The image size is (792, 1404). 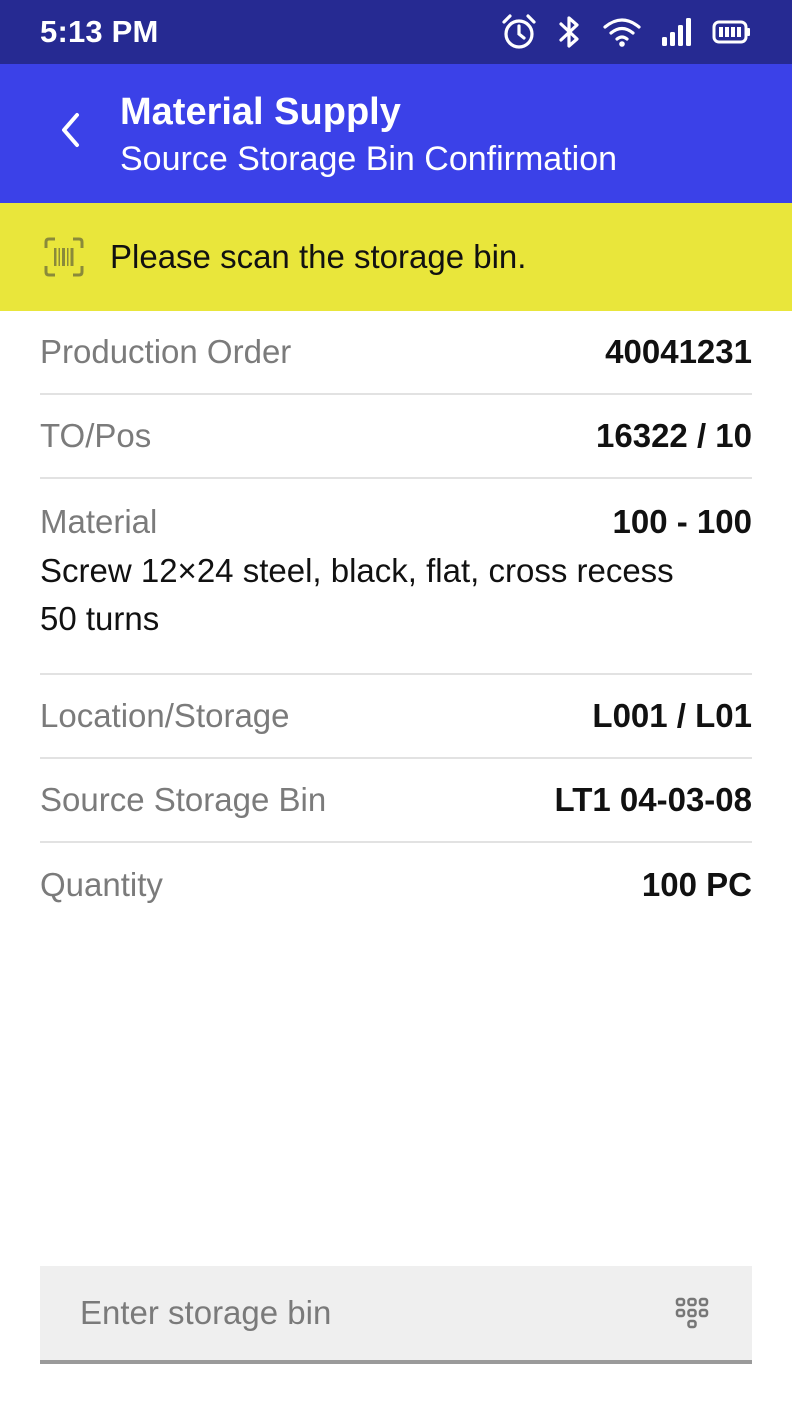 What do you see at coordinates (396, 437) in the screenshot?
I see `row-to-pos: TO/Pos 16322 / 10` at bounding box center [396, 437].